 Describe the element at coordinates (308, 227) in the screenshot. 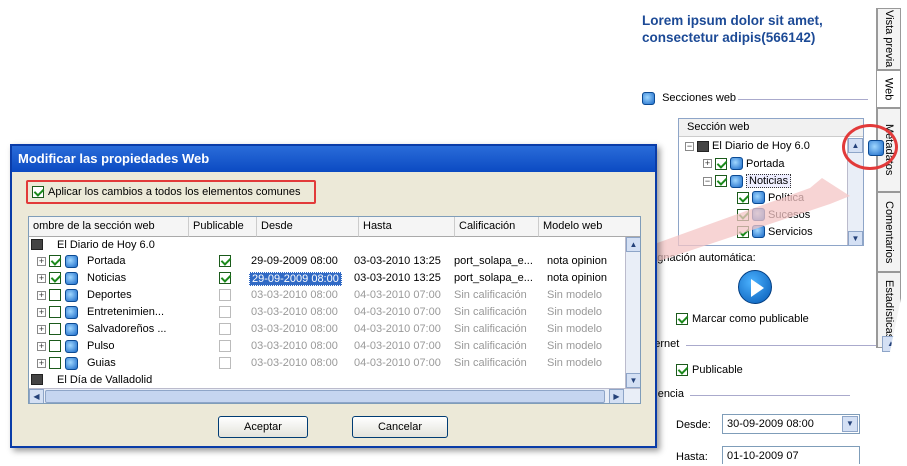

I see `col-header-from: Desde` at that location.